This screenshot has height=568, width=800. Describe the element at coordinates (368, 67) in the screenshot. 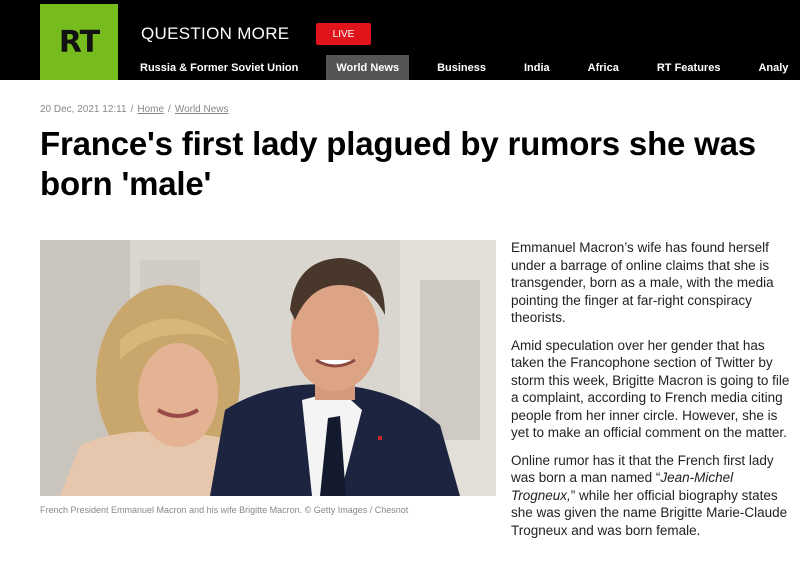

I see `nav-item-world-news: World News` at that location.